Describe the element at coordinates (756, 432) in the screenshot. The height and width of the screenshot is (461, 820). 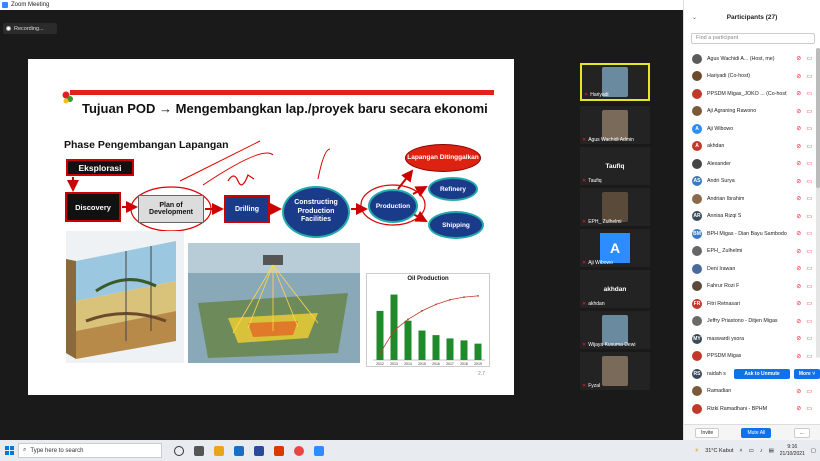
I see `mute-all-button: Mute All` at that location.